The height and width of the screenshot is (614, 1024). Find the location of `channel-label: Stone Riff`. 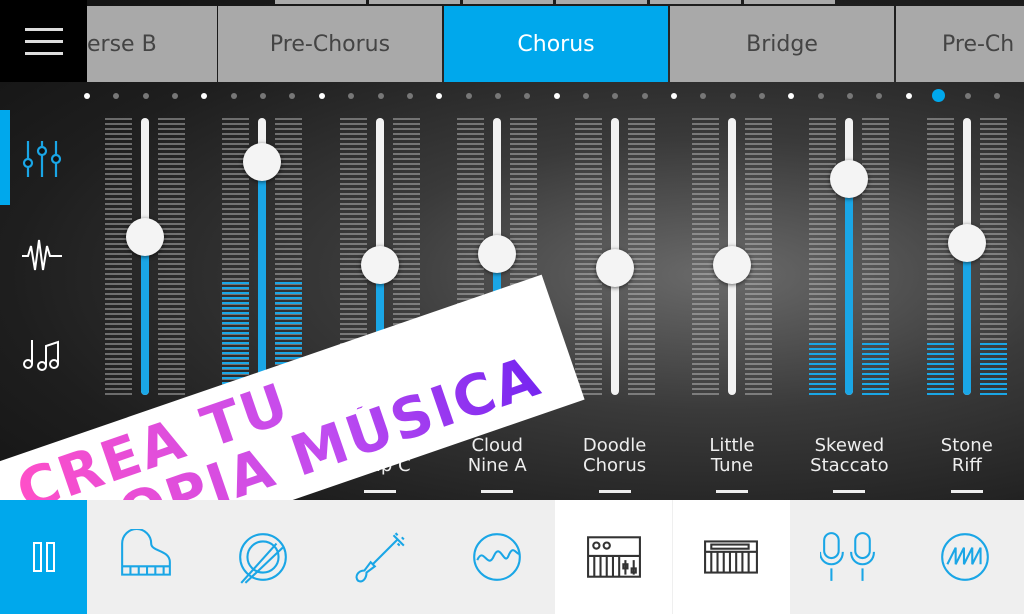

channel-label: Stone Riff is located at coordinates (966, 455).